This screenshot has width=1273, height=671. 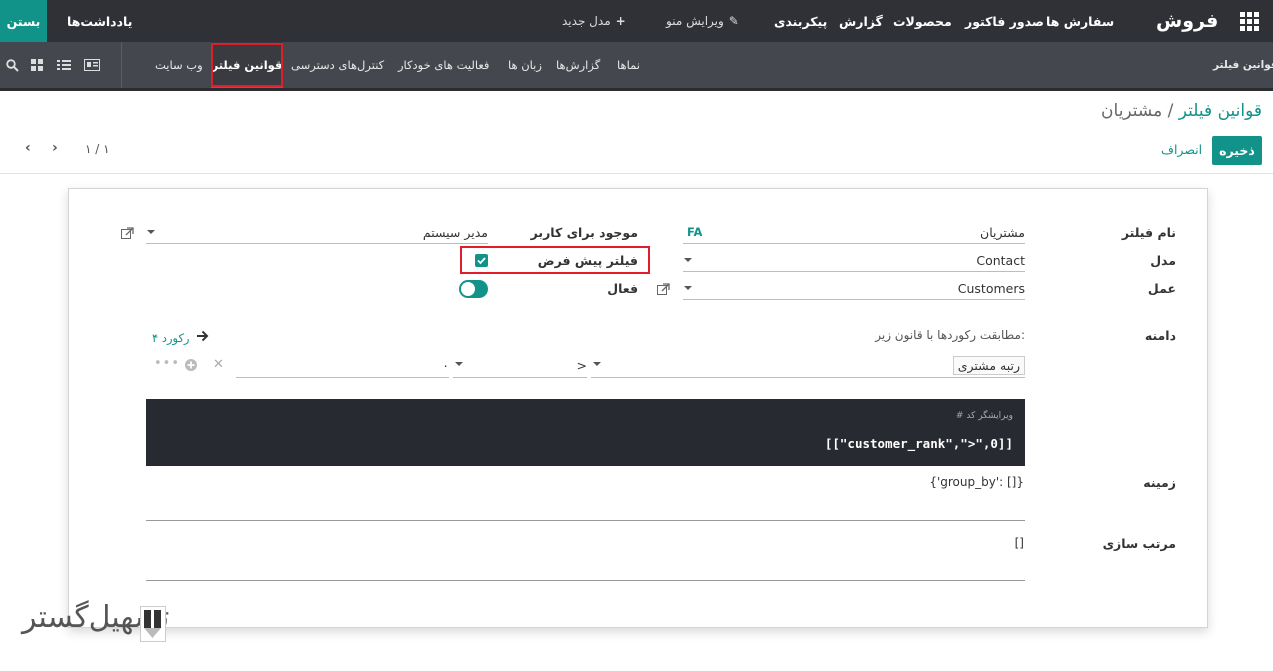 I want to click on model-label: مدل, so click(x=1163, y=260).